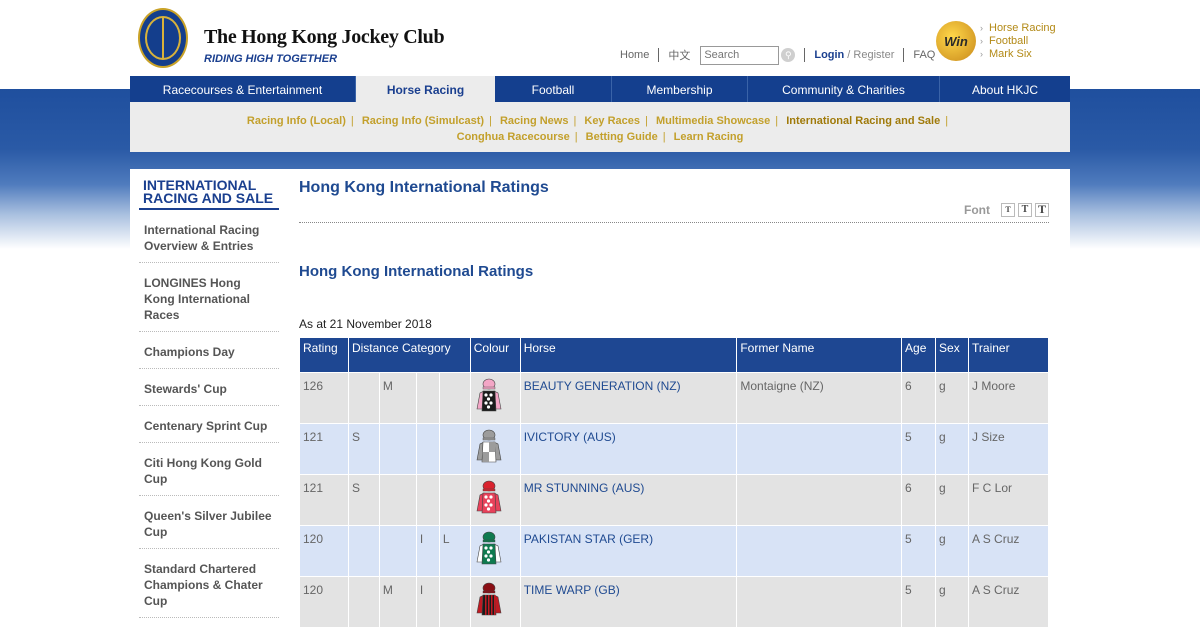 The width and height of the screenshot is (1200, 630). I want to click on subnav-international-racing-sale: International Racing and Sale, so click(863, 121).